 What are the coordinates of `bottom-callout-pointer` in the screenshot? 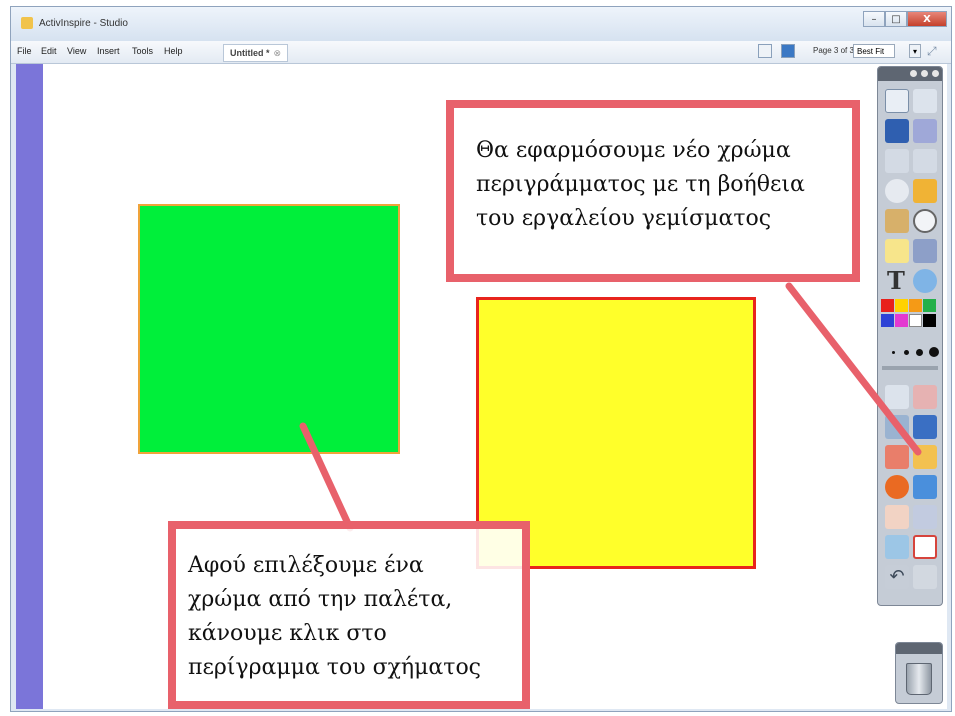 It's located at (326, 477).